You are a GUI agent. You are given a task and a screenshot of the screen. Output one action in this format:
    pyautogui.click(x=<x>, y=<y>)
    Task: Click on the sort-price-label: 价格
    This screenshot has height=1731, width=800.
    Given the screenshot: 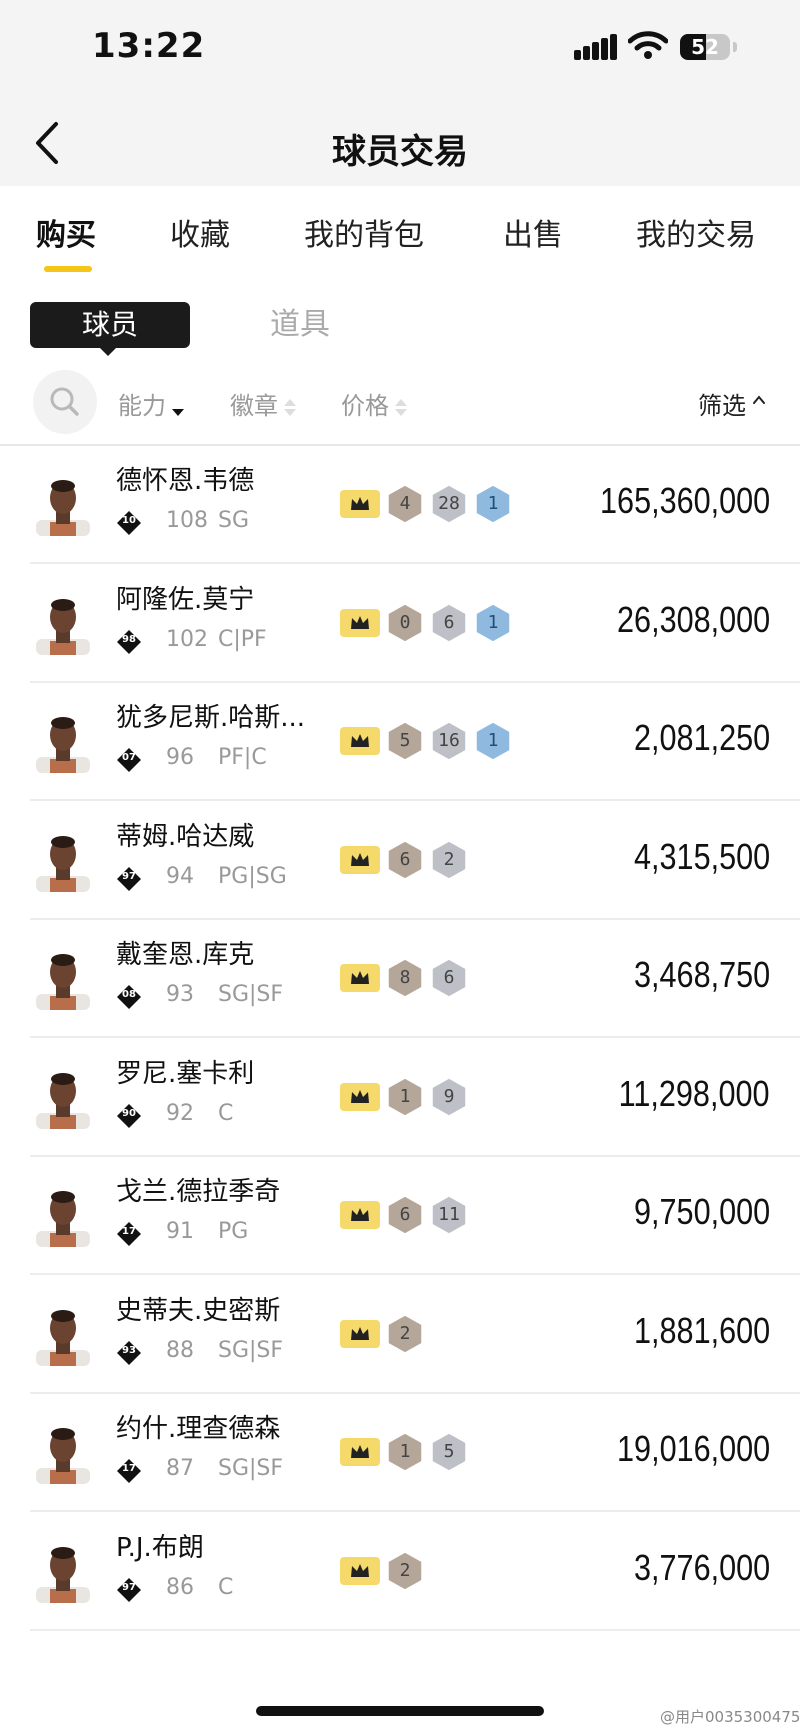 What is the action you would take?
    pyautogui.click(x=365, y=406)
    